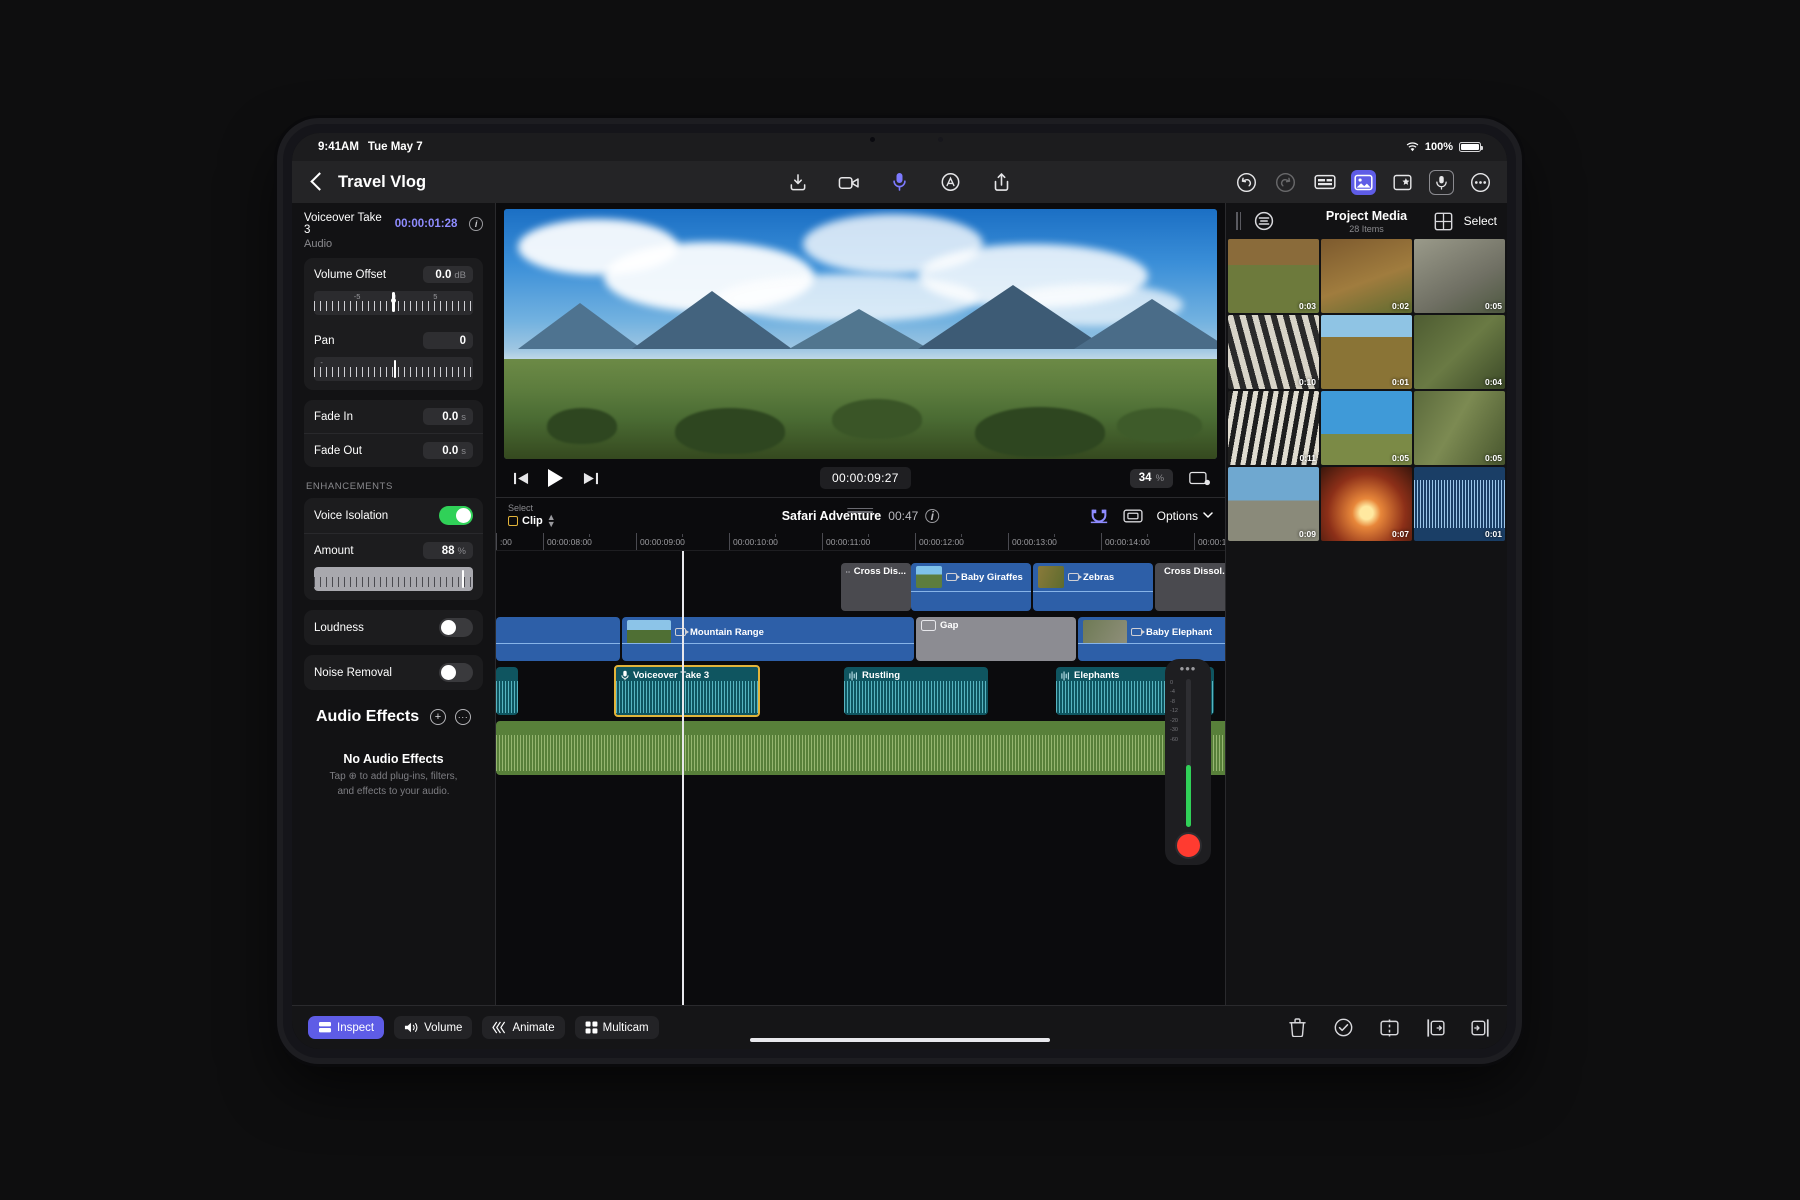 Image resolution: width=1800 pixels, height=1200 pixels. I want to click on timeline-playhead, so click(683, 778).